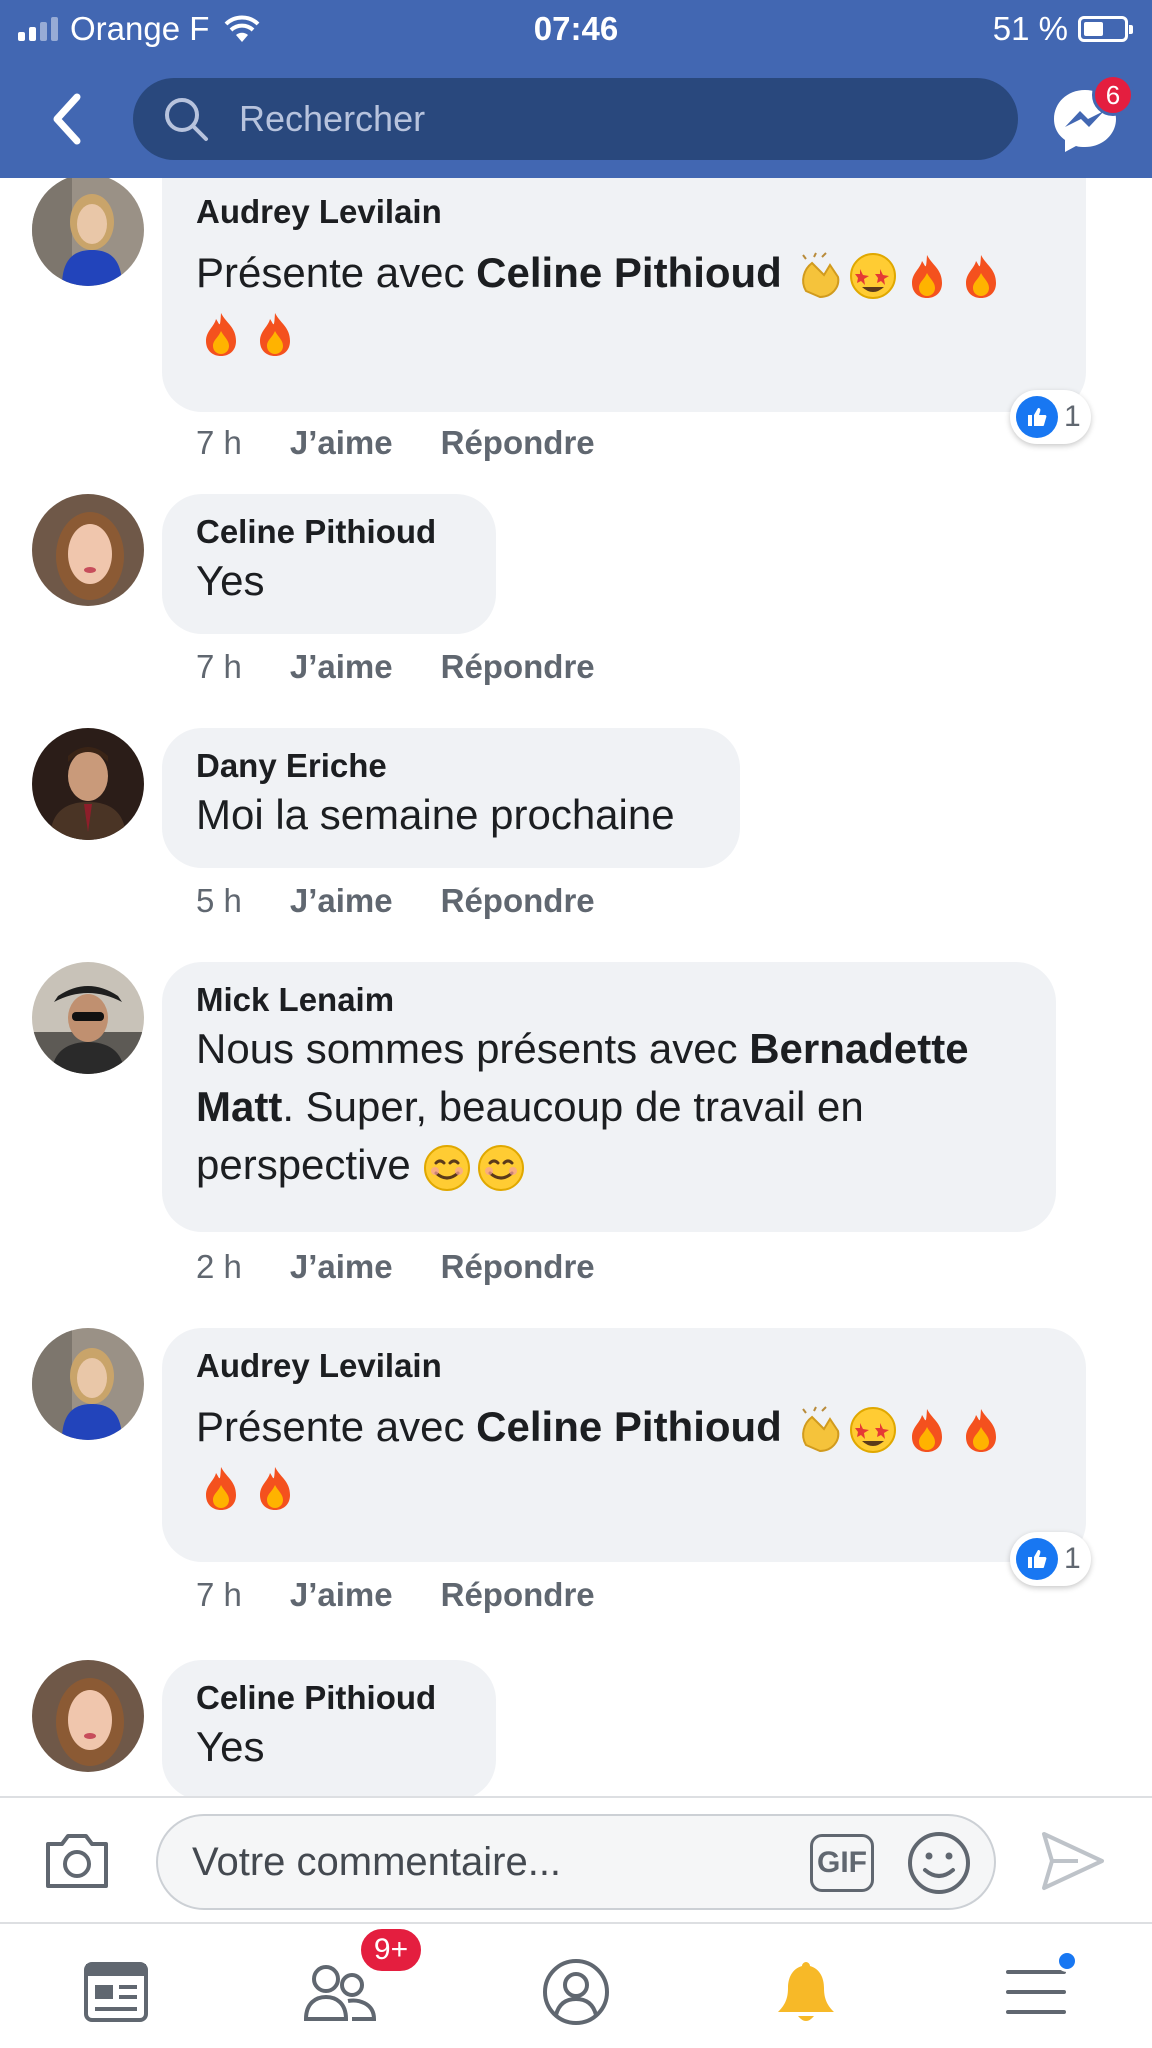  Describe the element at coordinates (589, 119) in the screenshot. I see `search-input` at that location.